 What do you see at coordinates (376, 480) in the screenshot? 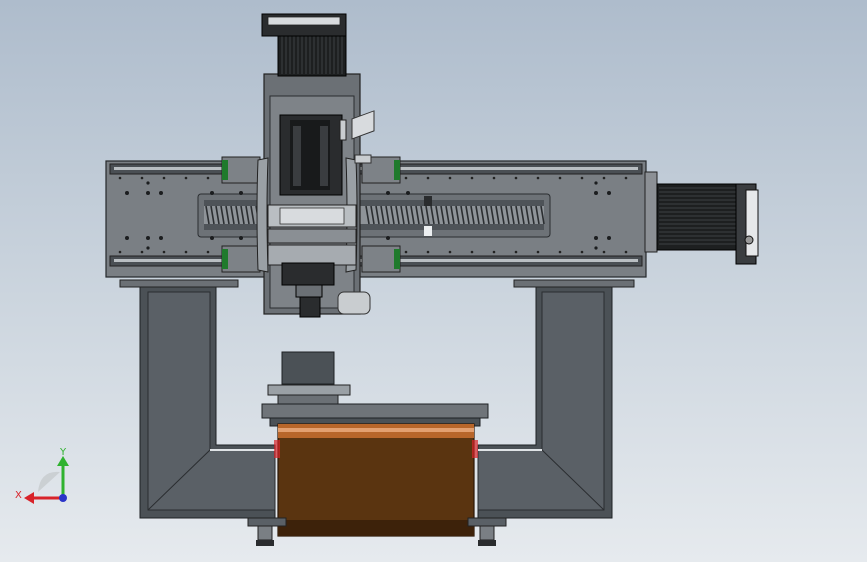
I see `workpiece-cylinder` at bounding box center [376, 480].